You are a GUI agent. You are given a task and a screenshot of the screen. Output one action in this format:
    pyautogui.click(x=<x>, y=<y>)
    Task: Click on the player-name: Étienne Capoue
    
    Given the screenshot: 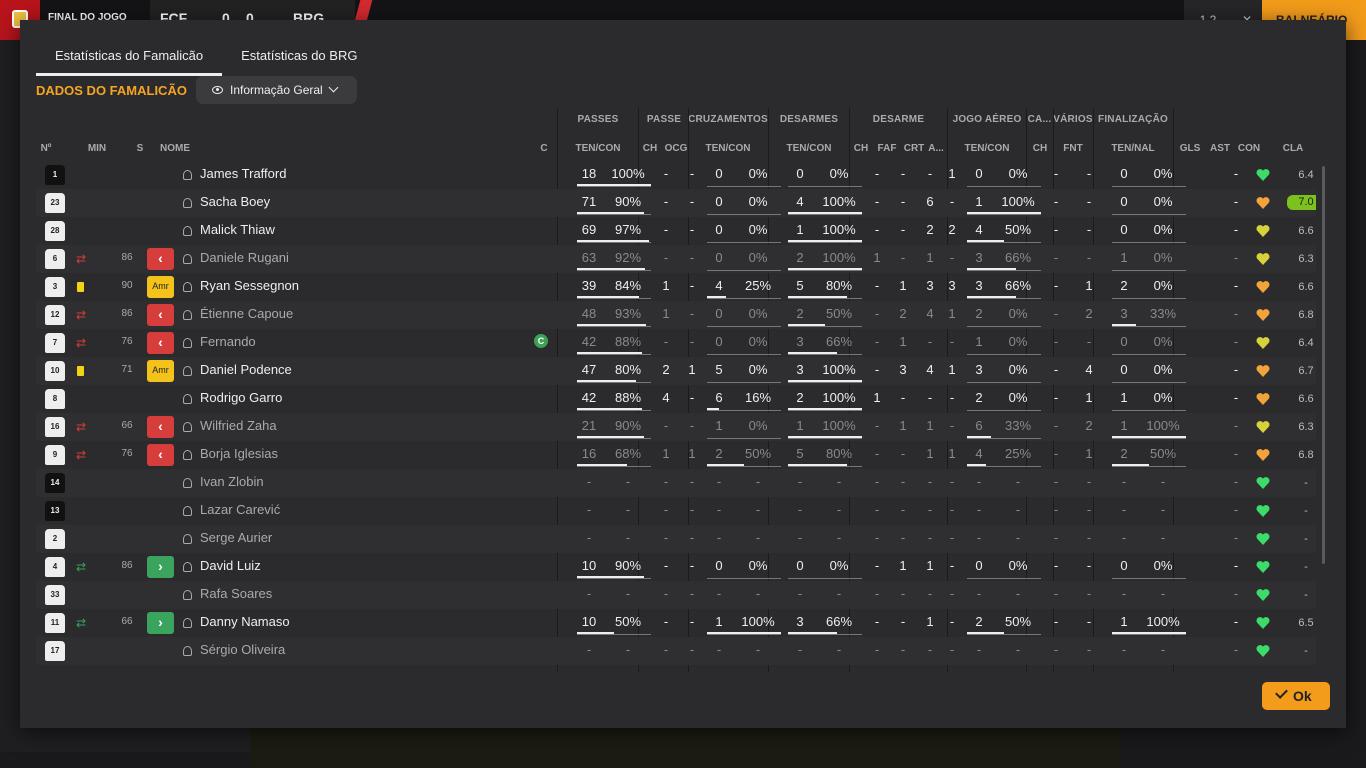 What is the action you would take?
    pyautogui.click(x=360, y=315)
    